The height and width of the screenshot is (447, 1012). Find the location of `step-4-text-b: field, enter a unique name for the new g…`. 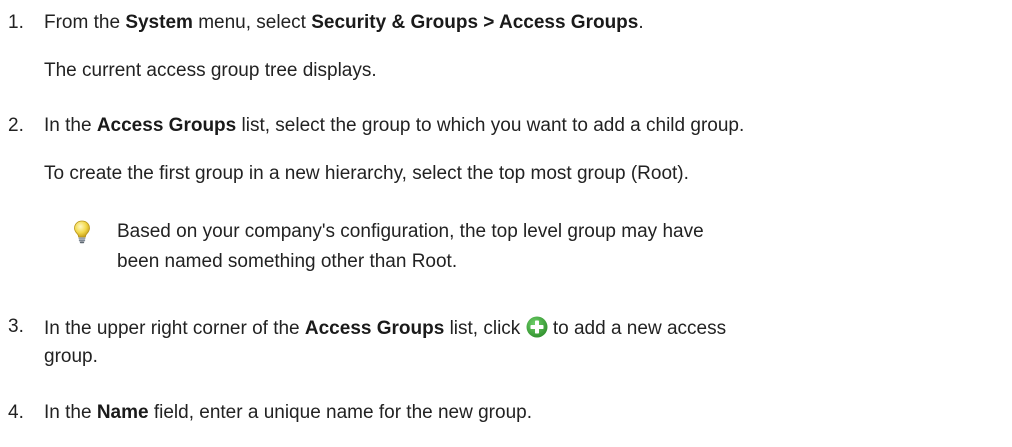

step-4-text-b: field, enter a unique name for the new g… is located at coordinates (340, 412).